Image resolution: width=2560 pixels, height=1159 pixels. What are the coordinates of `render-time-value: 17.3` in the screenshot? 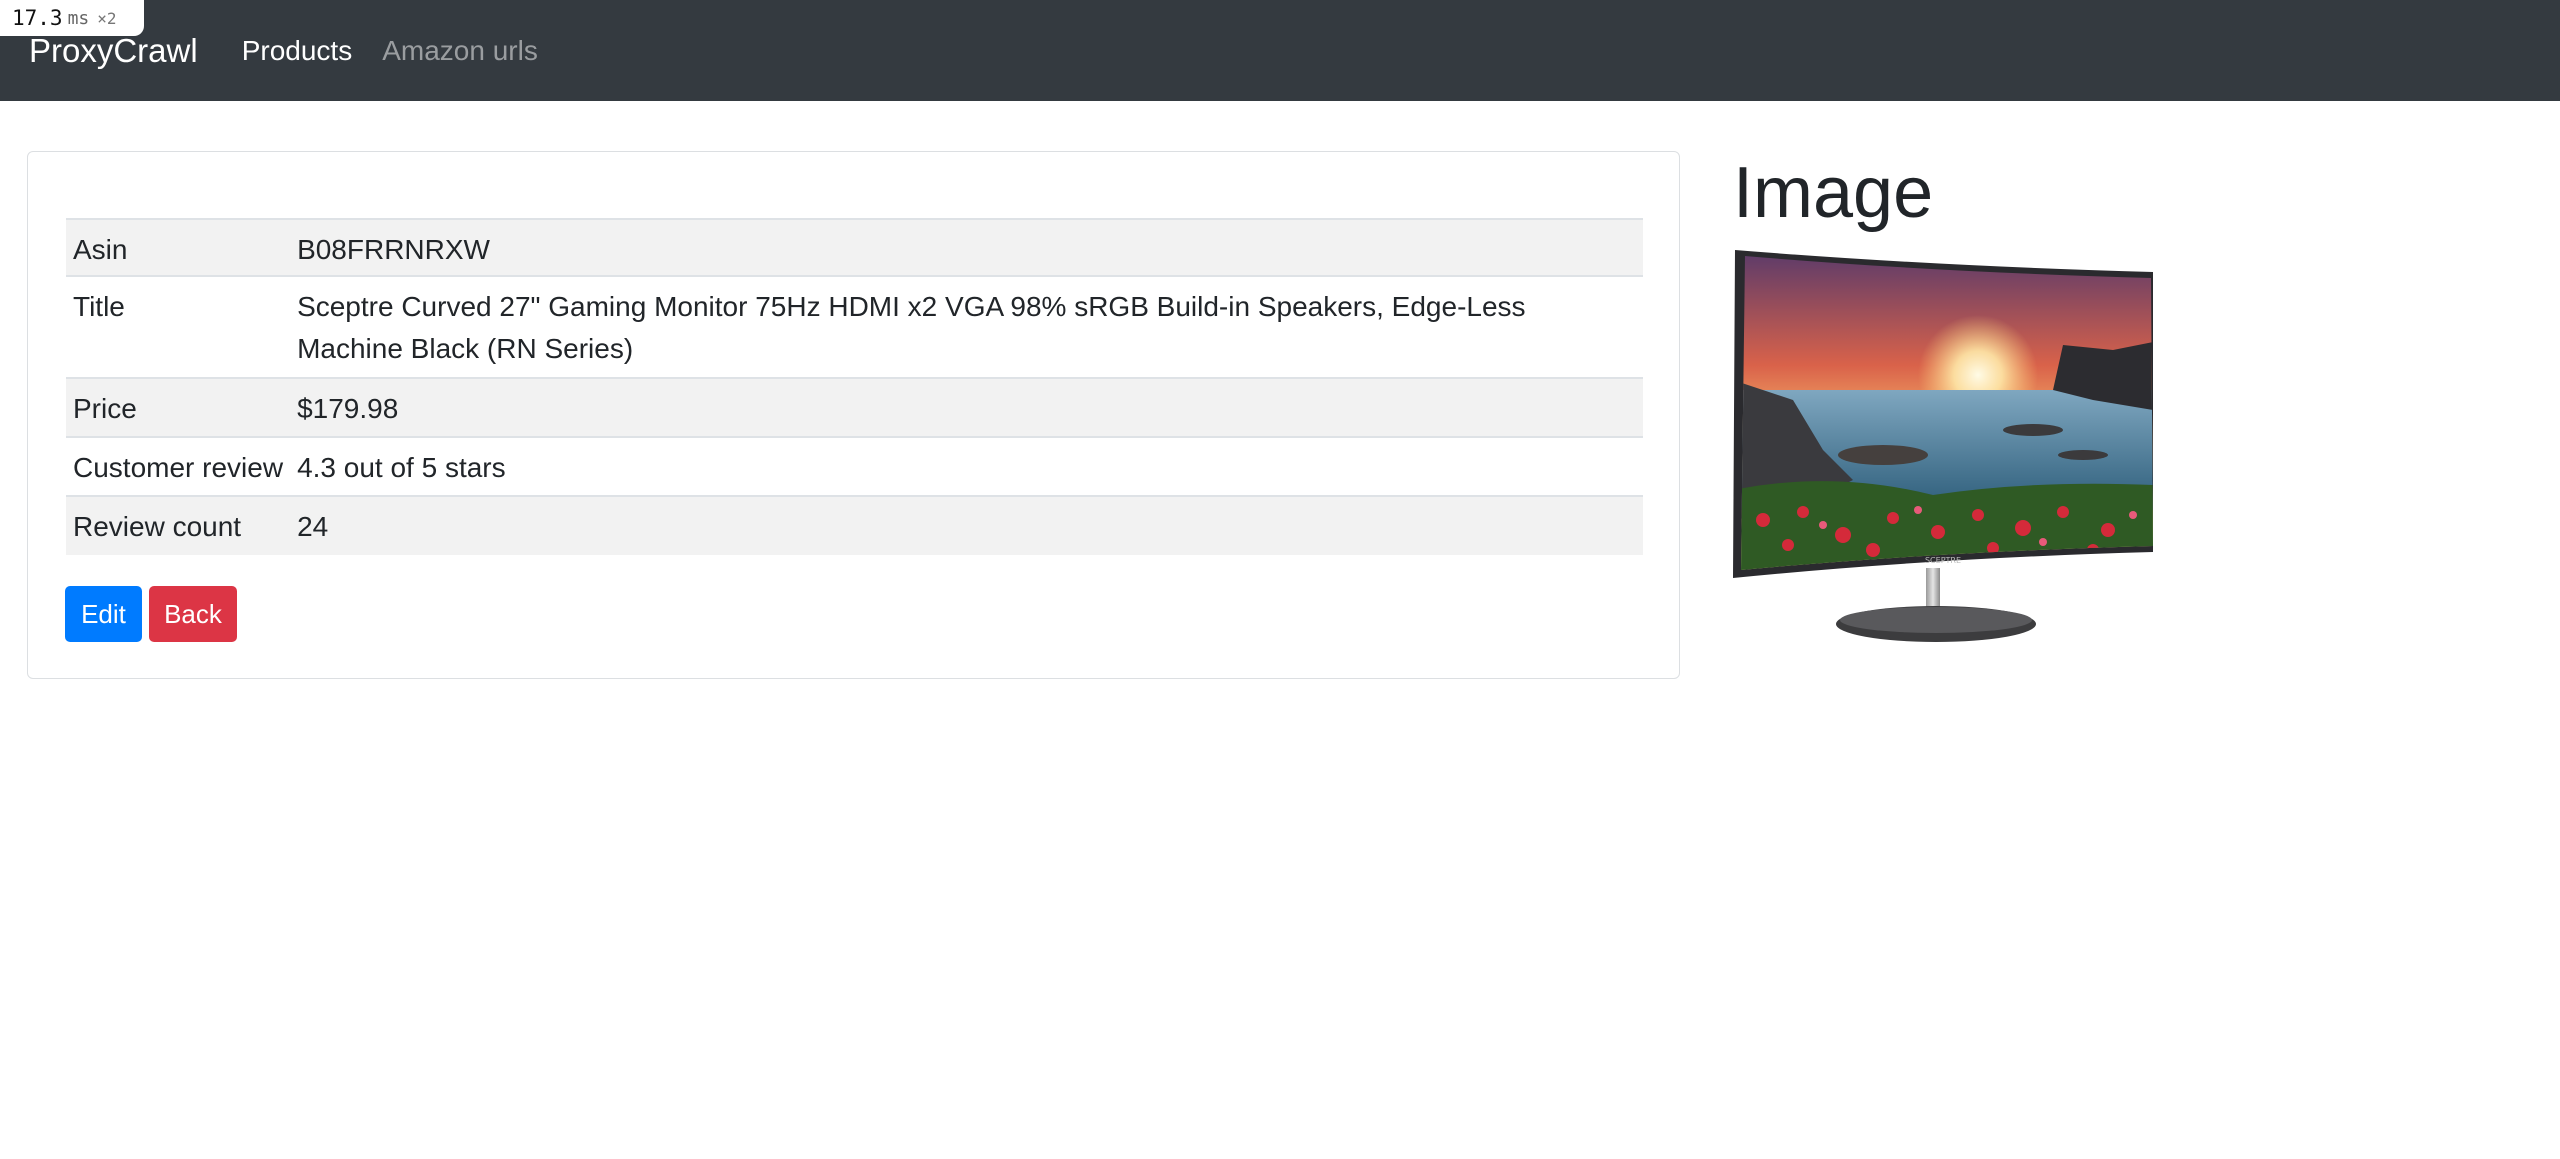 It's located at (37, 18).